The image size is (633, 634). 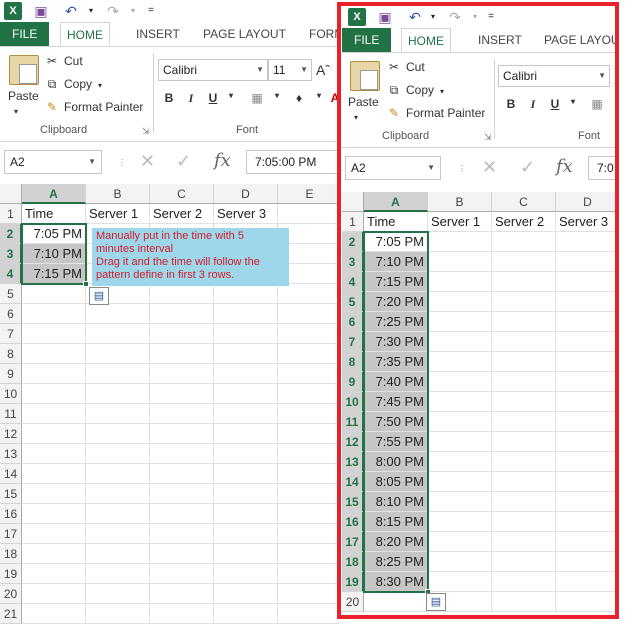 I want to click on cell-c8, so click(x=182, y=354).